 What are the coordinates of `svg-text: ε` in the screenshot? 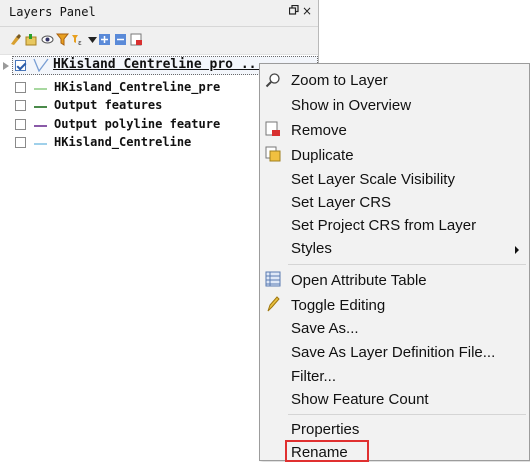 It's located at (80, 42).